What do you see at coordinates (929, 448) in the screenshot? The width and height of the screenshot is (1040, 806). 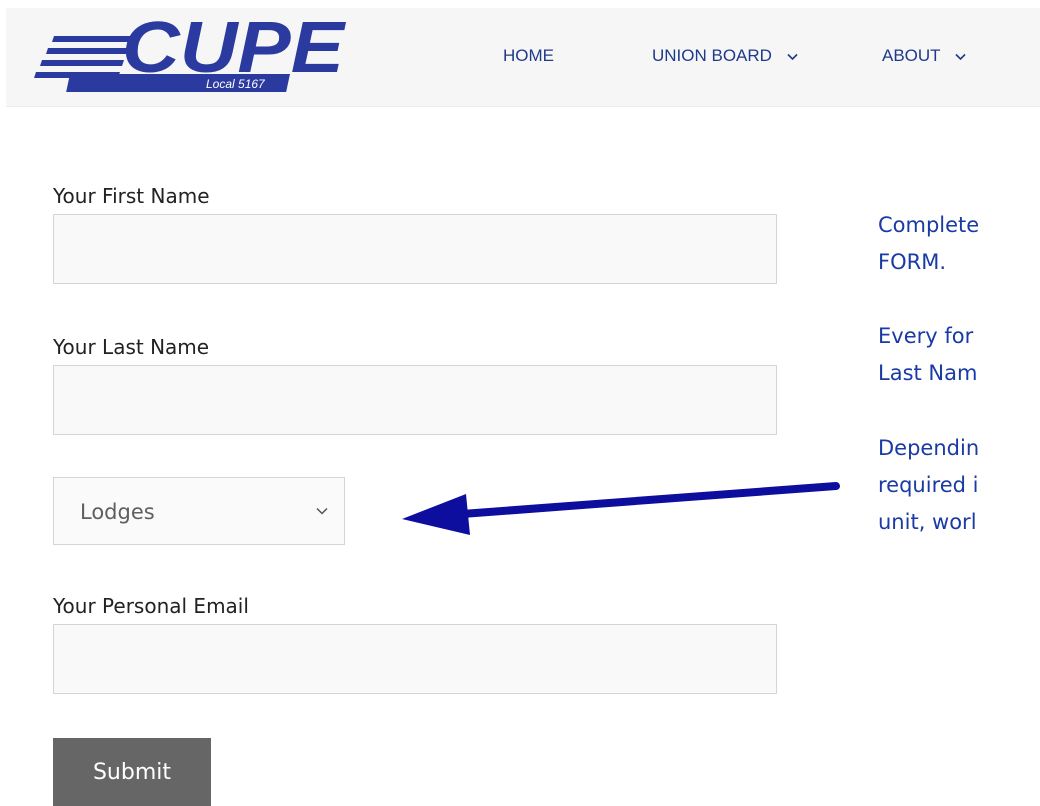 I see `instruction-line: Dependin` at bounding box center [929, 448].